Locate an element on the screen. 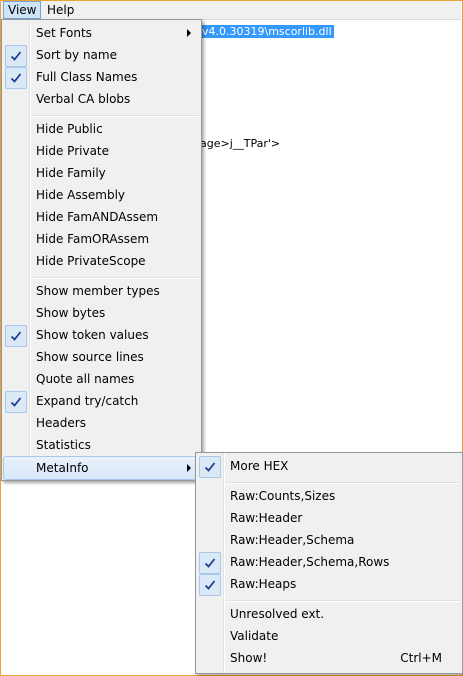  menu-item-hide-privatescope: Hide PrivateScope is located at coordinates (101, 261).